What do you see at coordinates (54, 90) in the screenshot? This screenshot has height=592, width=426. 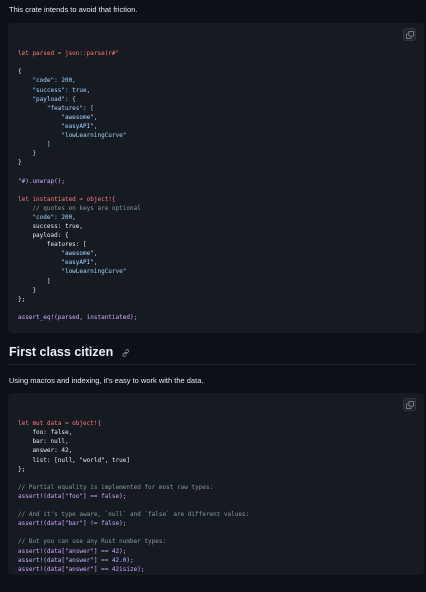 I see `code-line: "success": true,` at bounding box center [54, 90].